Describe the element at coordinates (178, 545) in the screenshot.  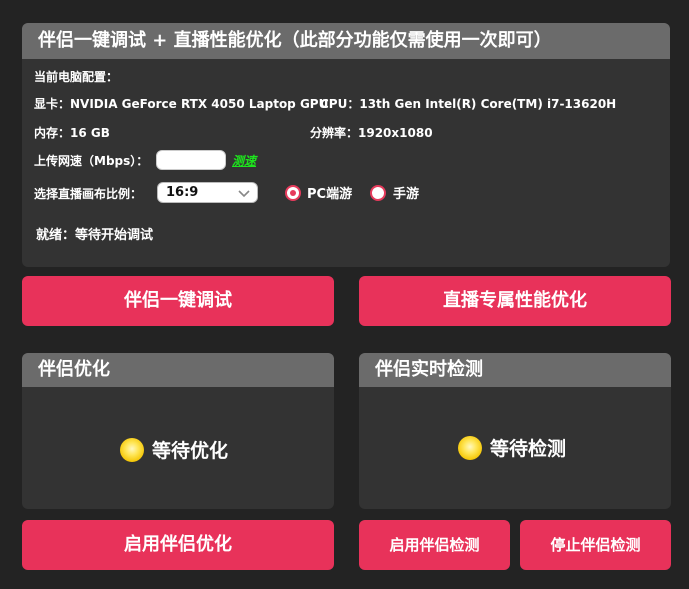
I see `enable-optimize-button: 启用伴侣优化` at that location.